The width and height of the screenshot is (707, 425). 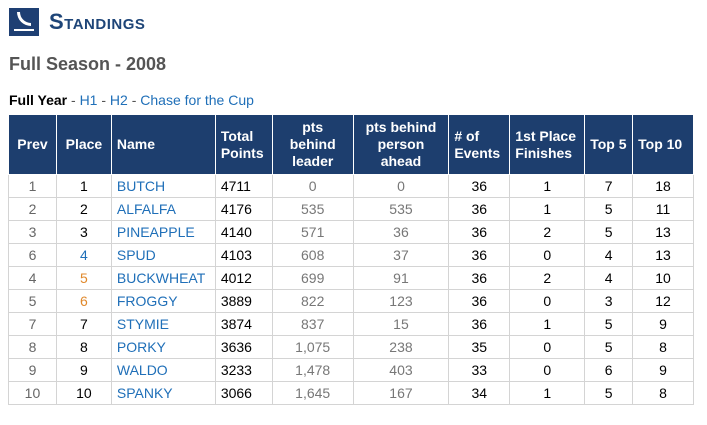 What do you see at coordinates (401, 278) in the screenshot?
I see `cell-pts-behind-ahead: 91` at bounding box center [401, 278].